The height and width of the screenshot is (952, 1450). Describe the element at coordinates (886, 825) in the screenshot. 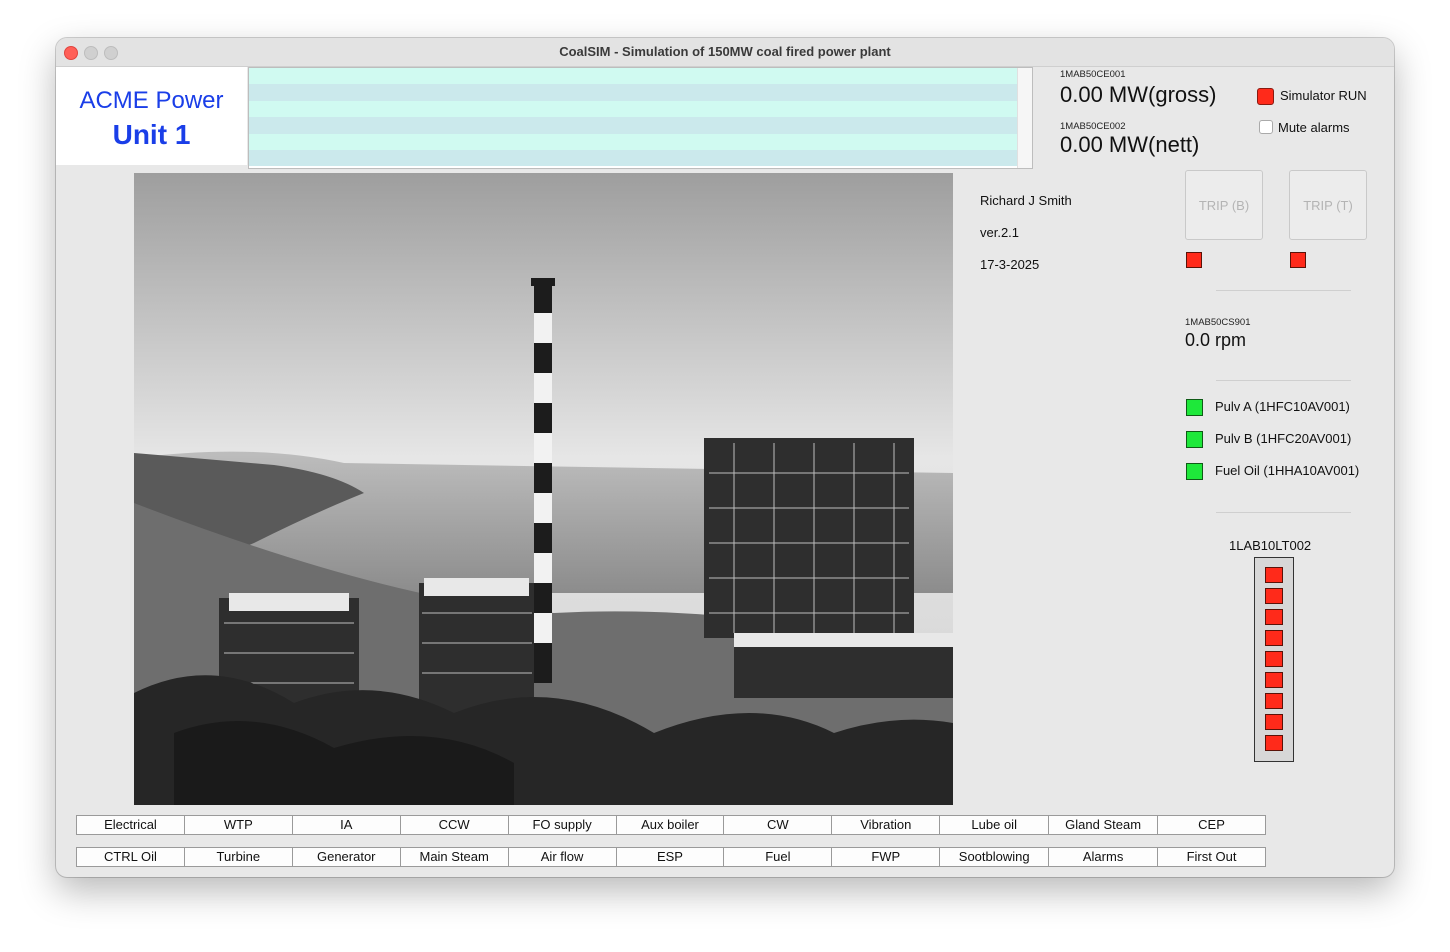

I see `nav-vibration-button: Vibration` at that location.